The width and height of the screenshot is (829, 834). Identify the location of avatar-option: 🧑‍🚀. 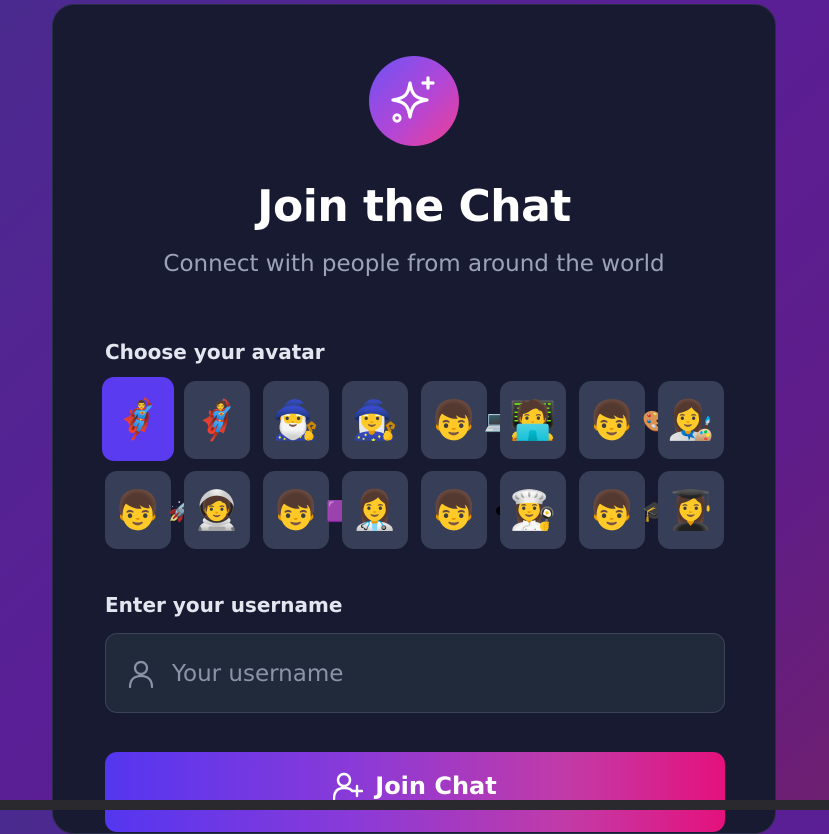
(217, 510).